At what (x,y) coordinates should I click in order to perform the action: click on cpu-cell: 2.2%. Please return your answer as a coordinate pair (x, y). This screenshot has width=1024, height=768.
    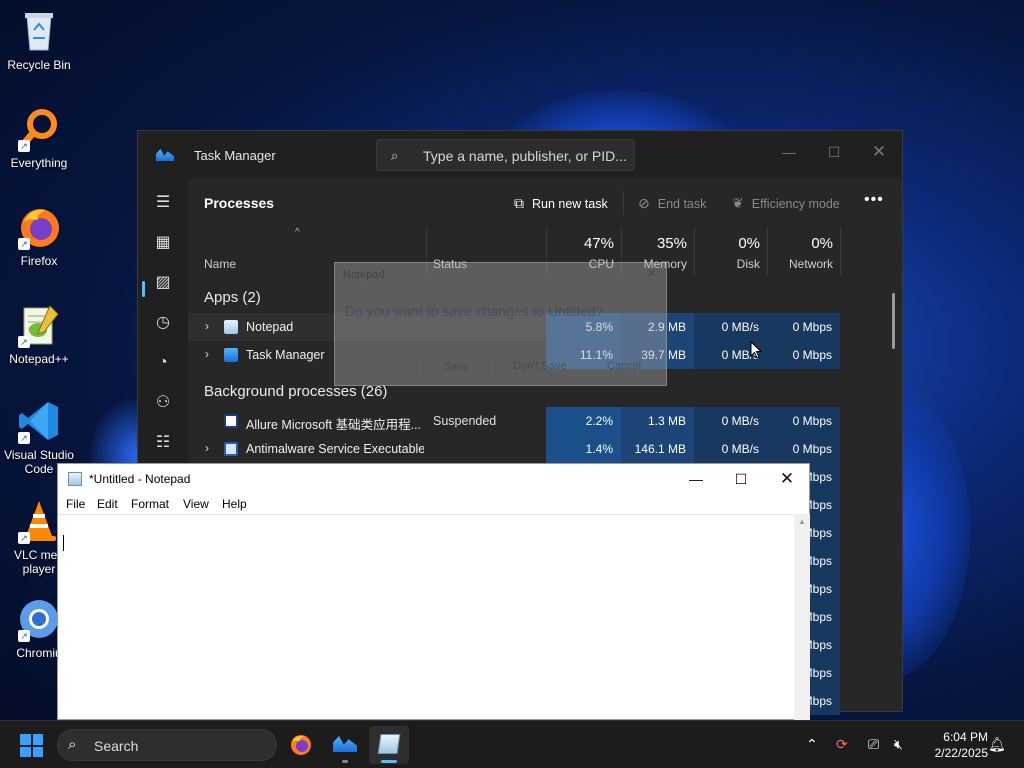
    Looking at the image, I should click on (583, 421).